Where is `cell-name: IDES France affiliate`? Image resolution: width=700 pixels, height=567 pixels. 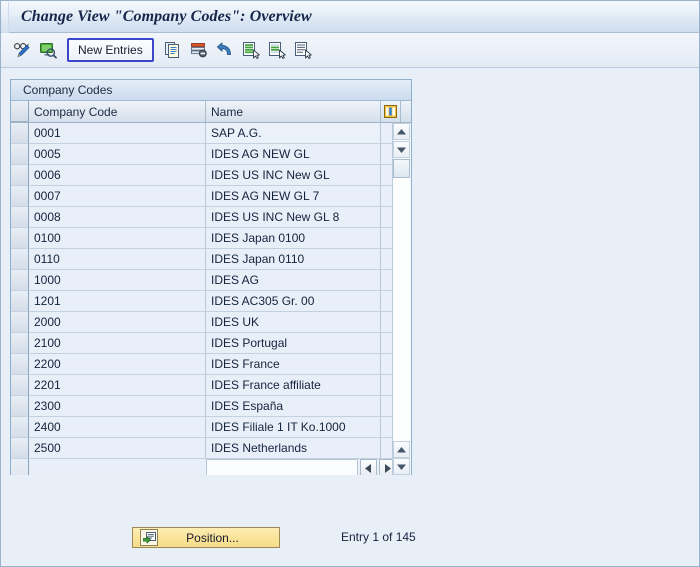 cell-name: IDES France affiliate is located at coordinates (293, 385).